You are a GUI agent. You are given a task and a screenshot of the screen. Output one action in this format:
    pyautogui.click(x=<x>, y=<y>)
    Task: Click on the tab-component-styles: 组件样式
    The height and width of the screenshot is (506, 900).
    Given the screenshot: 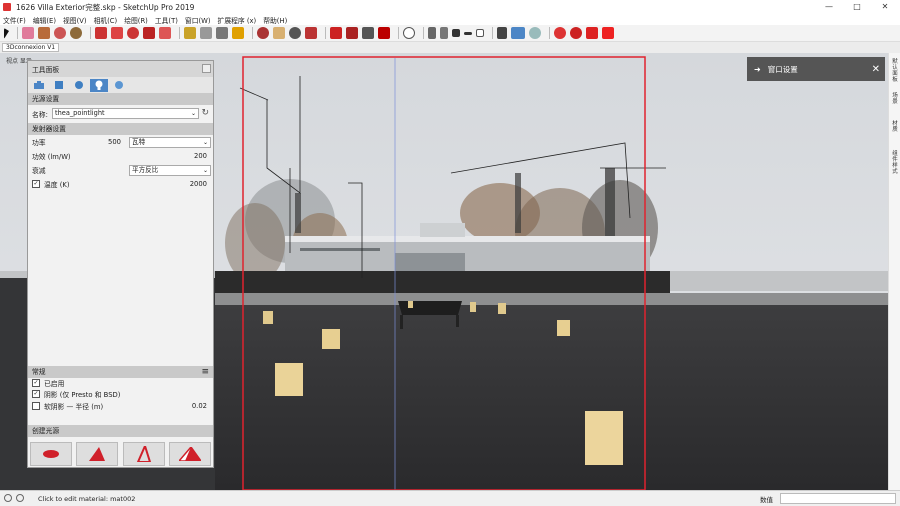 What is the action you would take?
    pyautogui.click(x=895, y=163)
    